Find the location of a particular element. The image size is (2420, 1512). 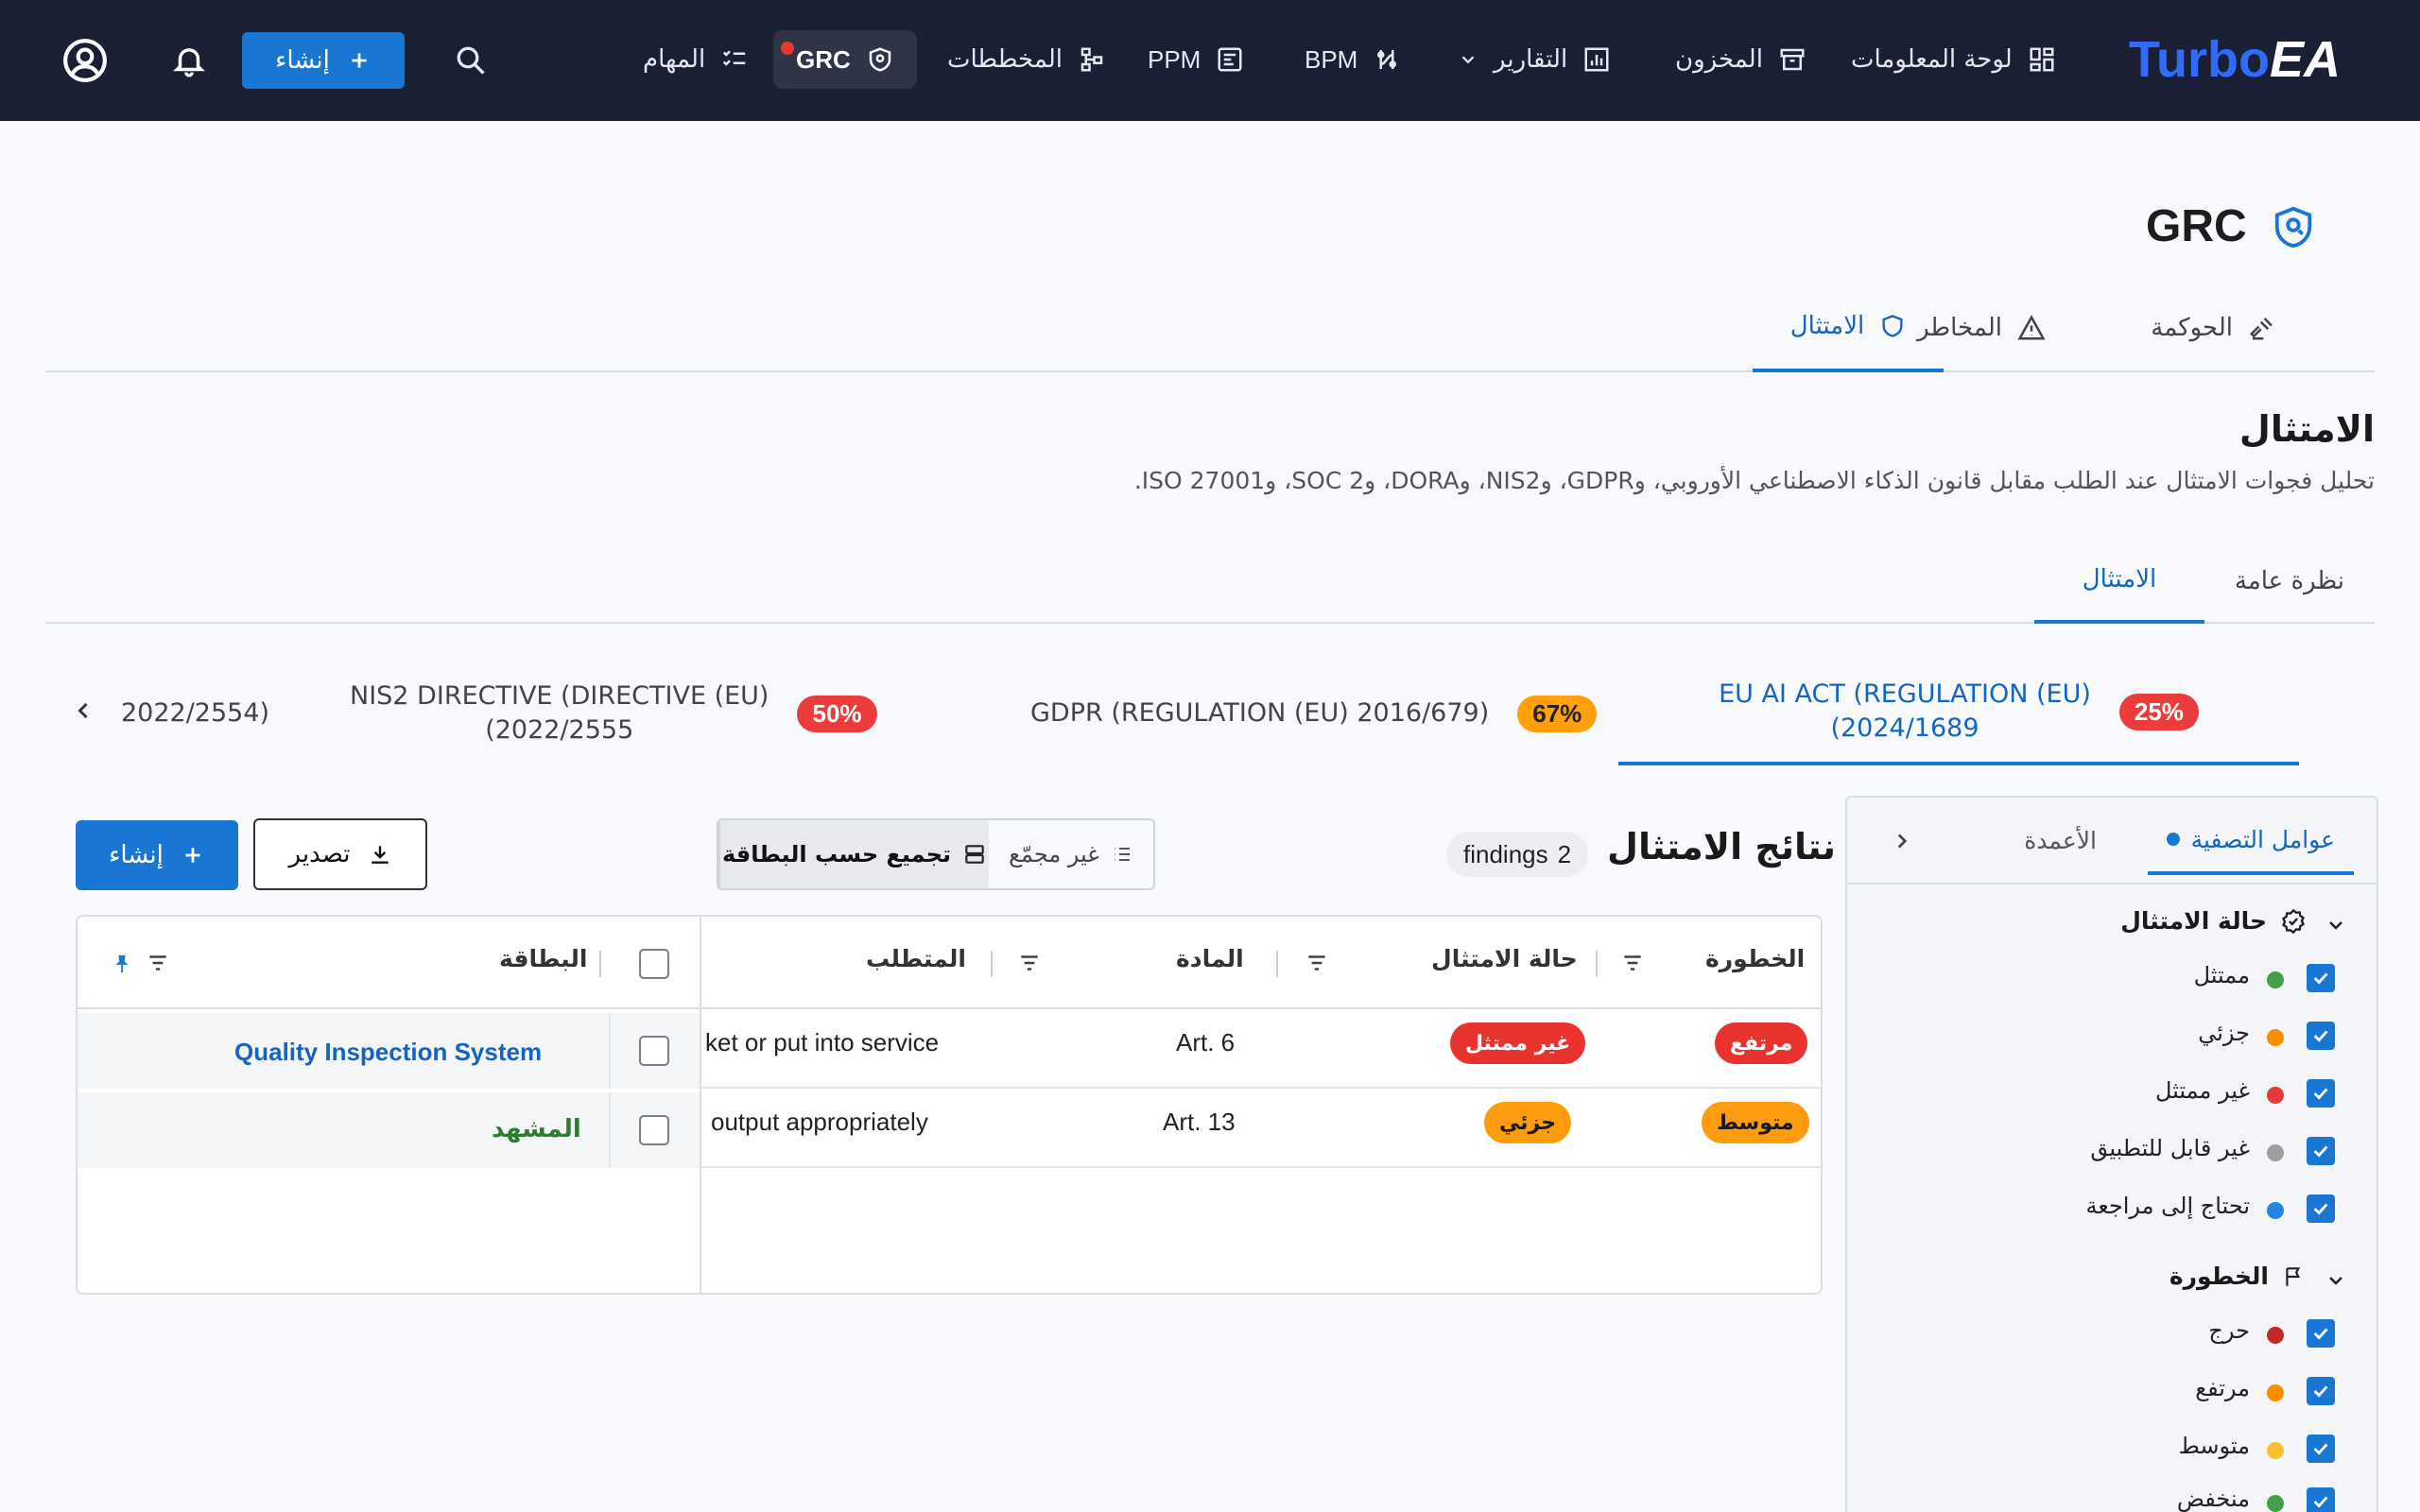

filter-group-compliance-status: حالة الامتثال is located at coordinates (2213, 921).